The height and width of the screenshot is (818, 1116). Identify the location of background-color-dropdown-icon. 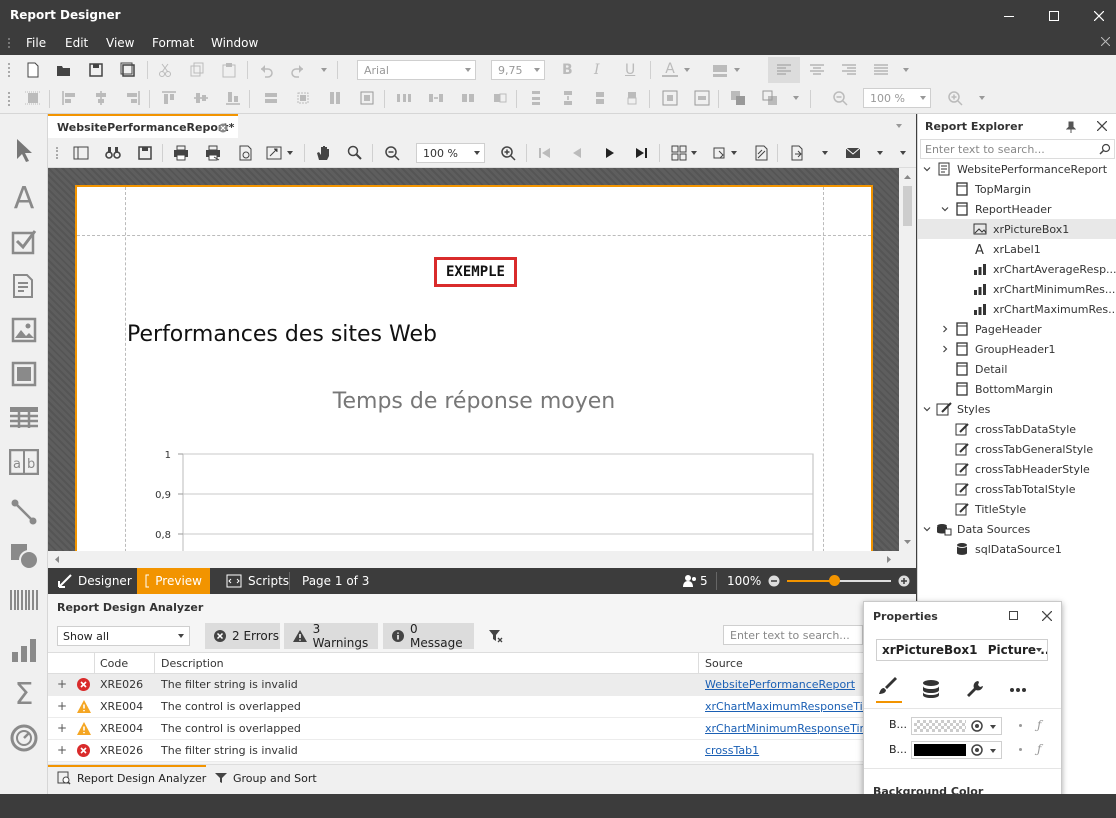
(737, 70).